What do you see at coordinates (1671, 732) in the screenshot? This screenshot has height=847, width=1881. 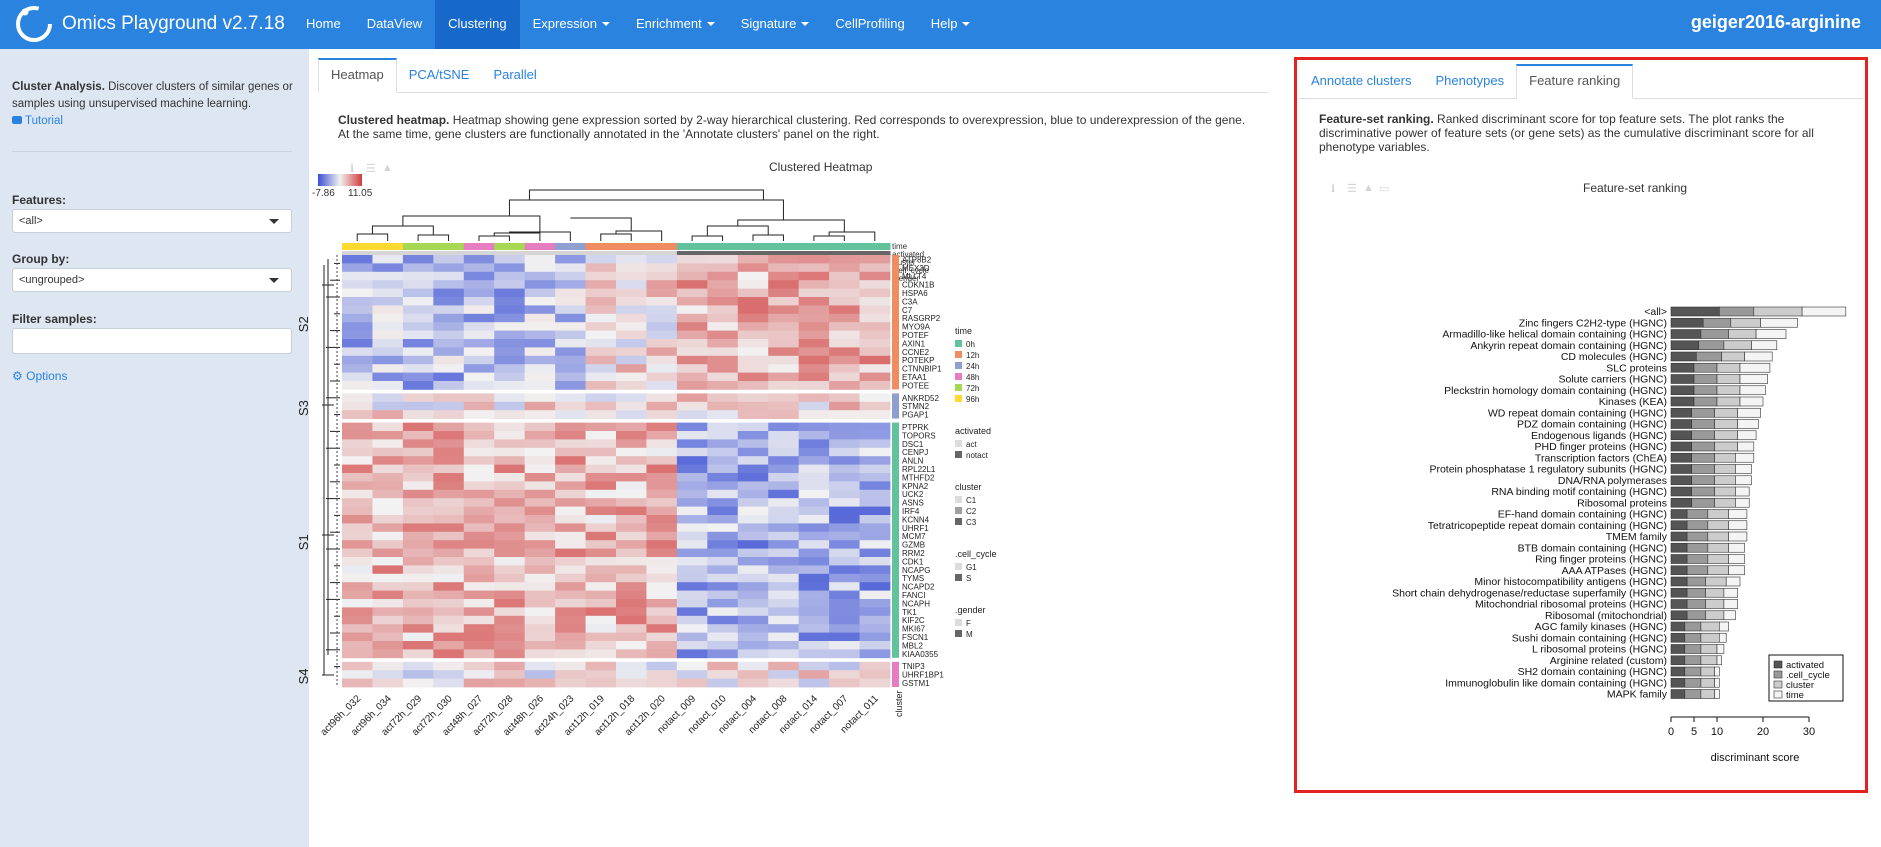 I see `x-tick-label: 0` at bounding box center [1671, 732].